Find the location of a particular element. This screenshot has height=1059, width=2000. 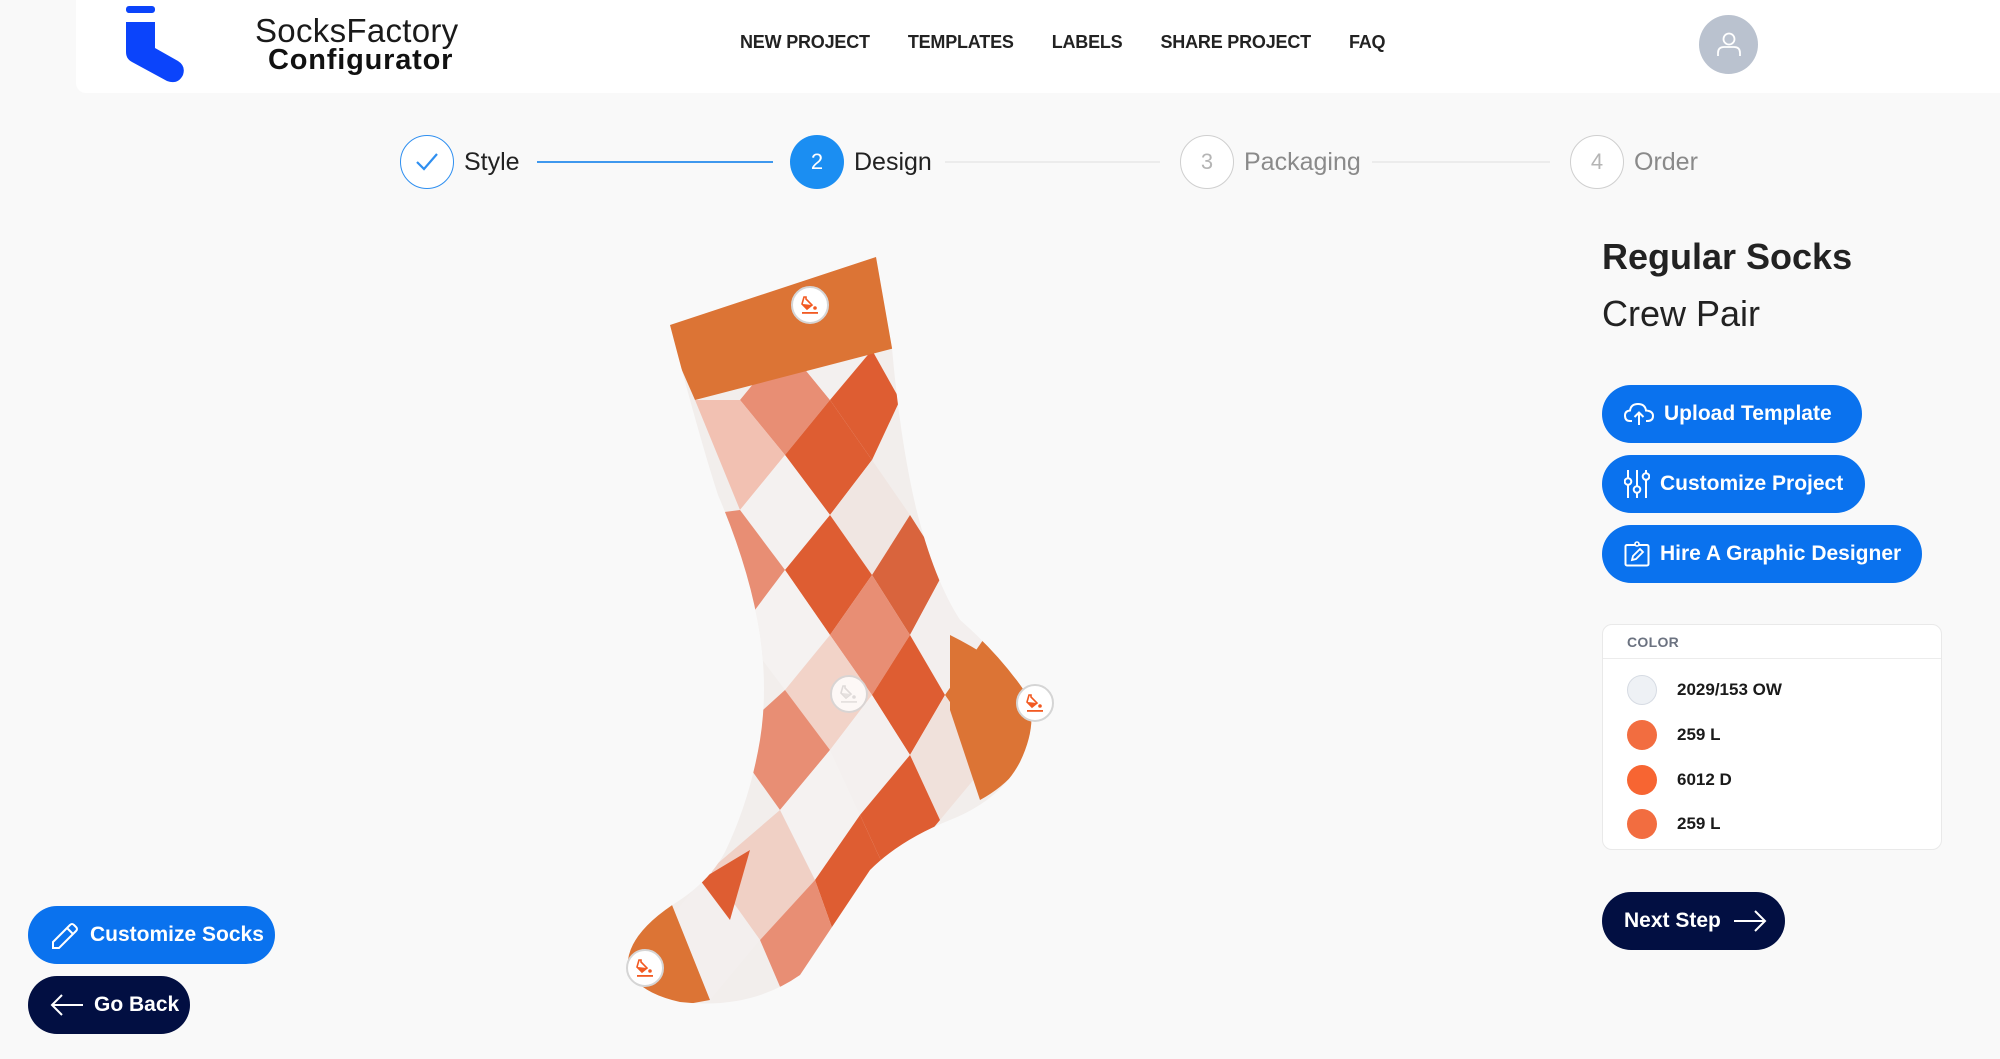

sock-3d-model is located at coordinates (830, 630).